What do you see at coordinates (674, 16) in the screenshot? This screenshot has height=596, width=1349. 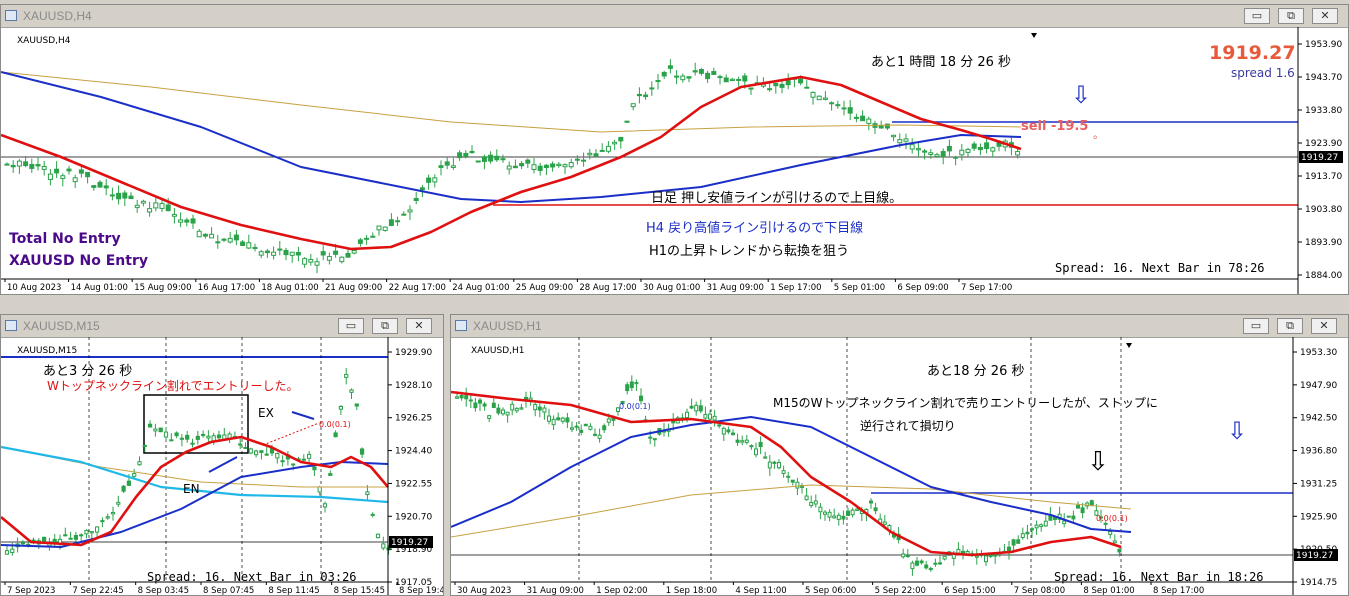 I see `h4-title-bar: XAUUSD,H4 ▭ ⧉ ✕` at bounding box center [674, 16].